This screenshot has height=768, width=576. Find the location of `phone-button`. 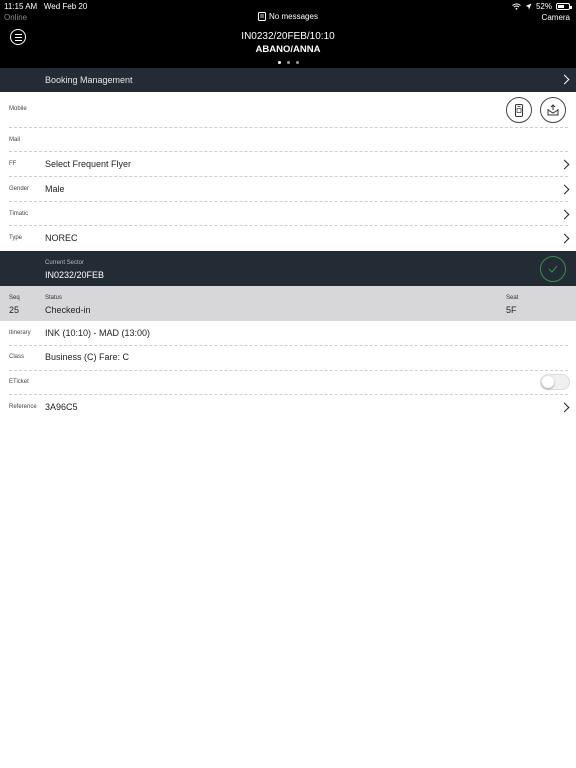

phone-button is located at coordinates (519, 110).